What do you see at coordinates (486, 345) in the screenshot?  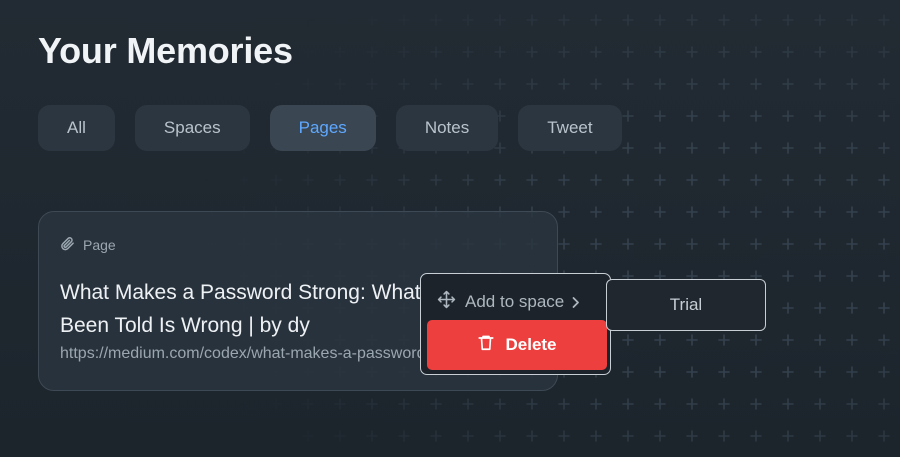 I see `trash-icon` at bounding box center [486, 345].